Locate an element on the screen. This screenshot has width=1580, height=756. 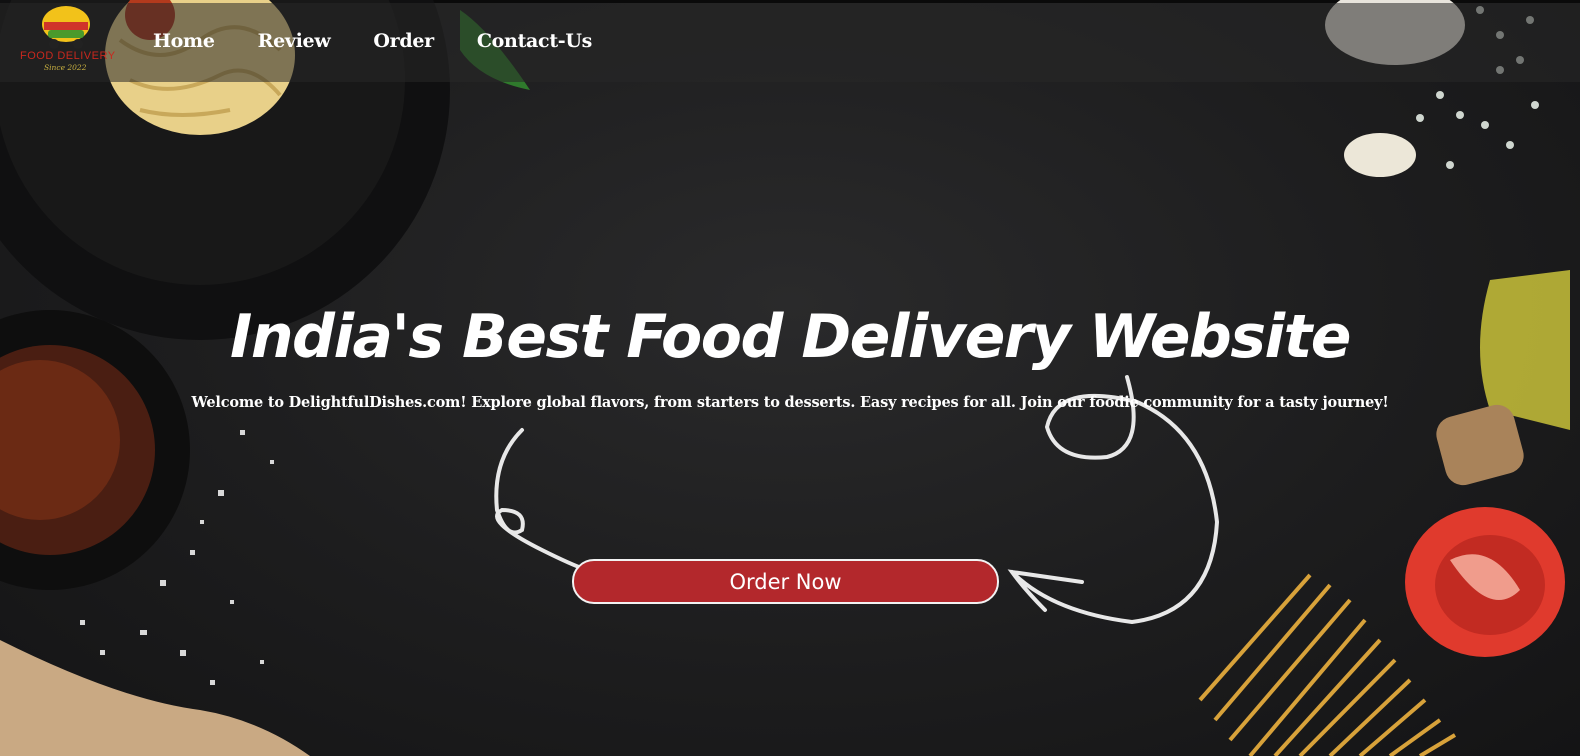
nav-review-link: Review is located at coordinates (294, 41).